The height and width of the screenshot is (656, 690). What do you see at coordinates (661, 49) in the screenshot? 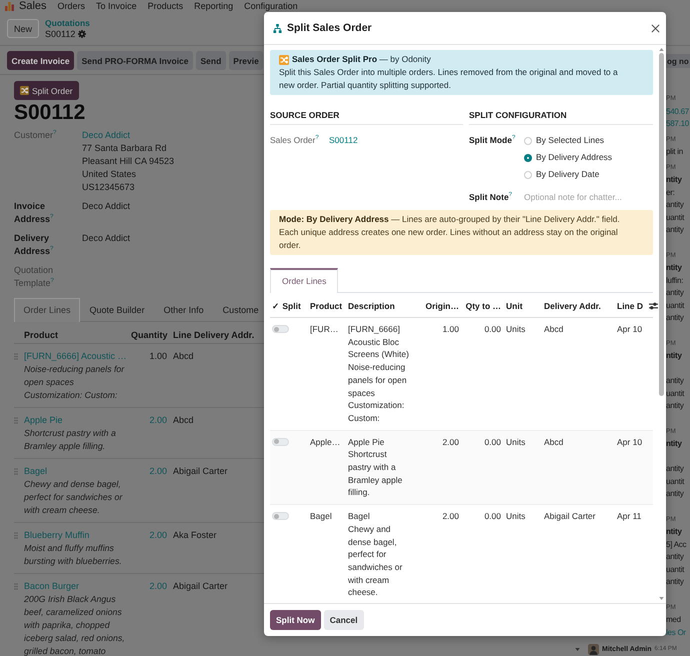
I see `scroll-up-icon` at bounding box center [661, 49].